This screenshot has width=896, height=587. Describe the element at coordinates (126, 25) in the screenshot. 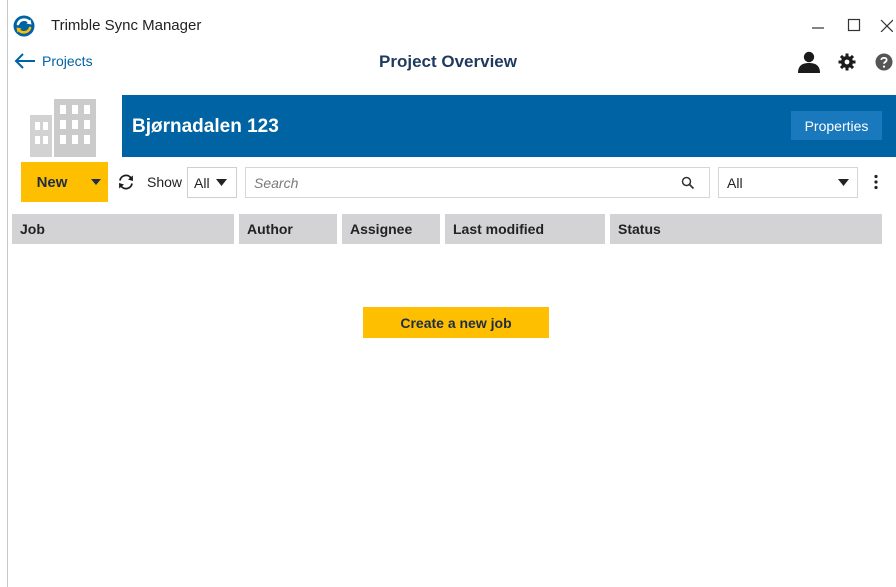

I see `app-title: Trimble Sync Manager` at that location.